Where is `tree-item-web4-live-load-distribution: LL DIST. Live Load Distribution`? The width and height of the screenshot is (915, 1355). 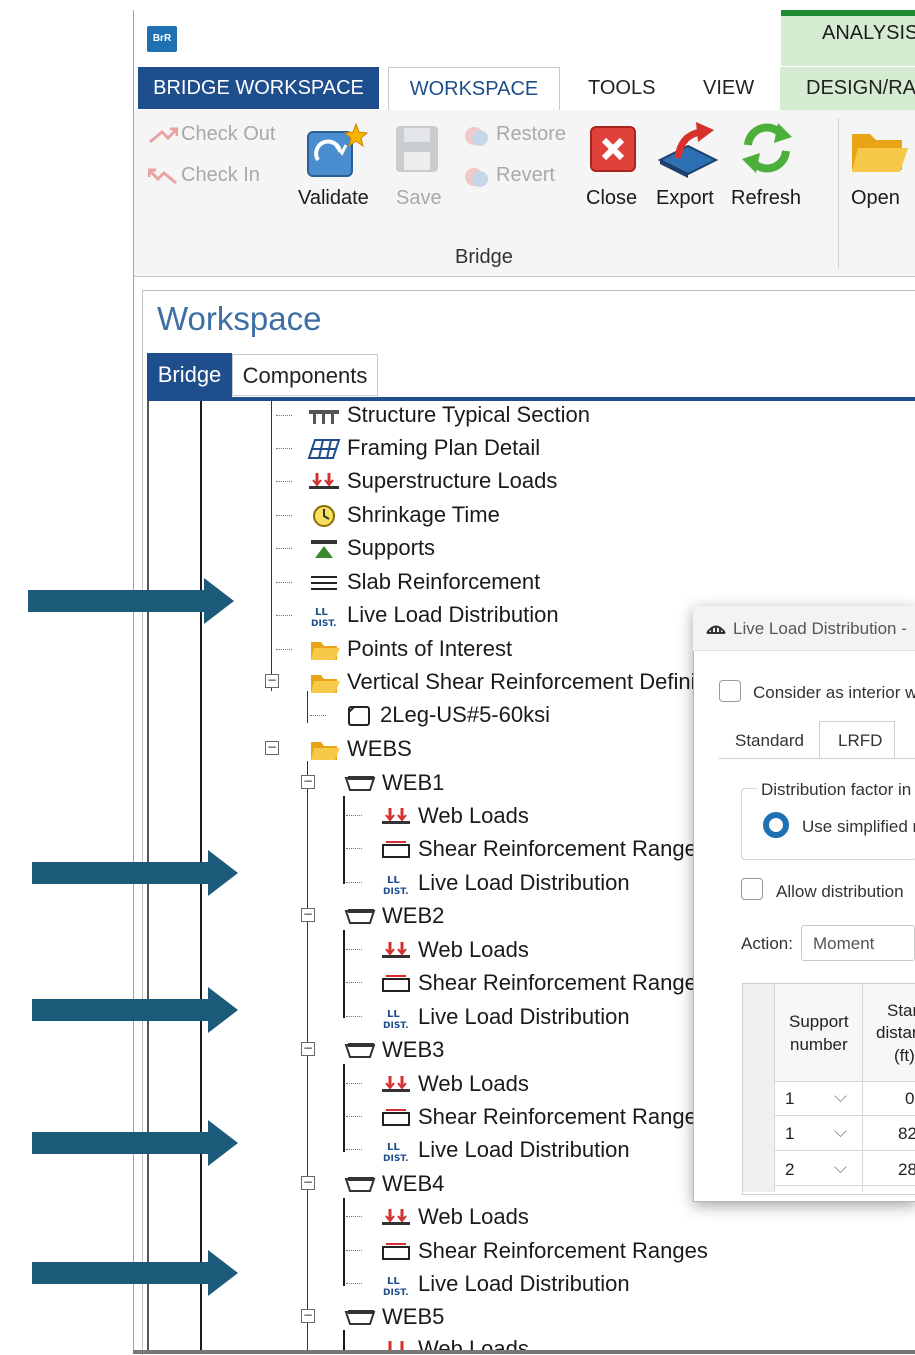 tree-item-web4-live-load-distribution: LL DIST. Live Load Distribution is located at coordinates (505, 1284).